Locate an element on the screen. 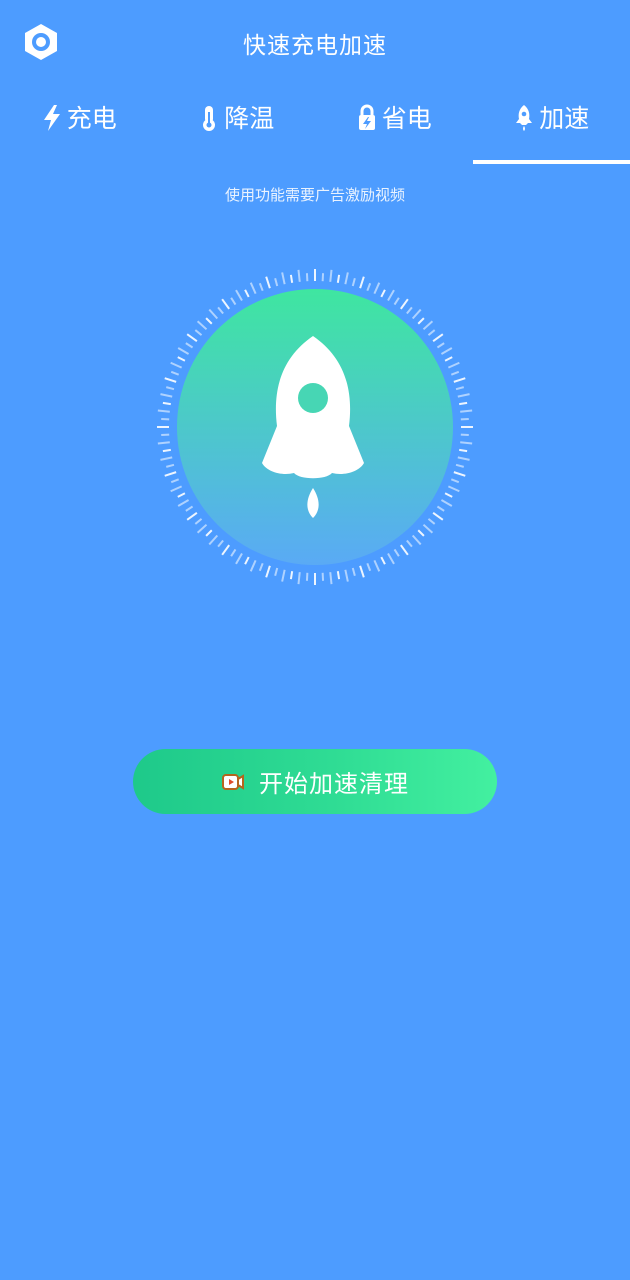 This screenshot has width=630, height=1280. speed-dial is located at coordinates (315, 427).